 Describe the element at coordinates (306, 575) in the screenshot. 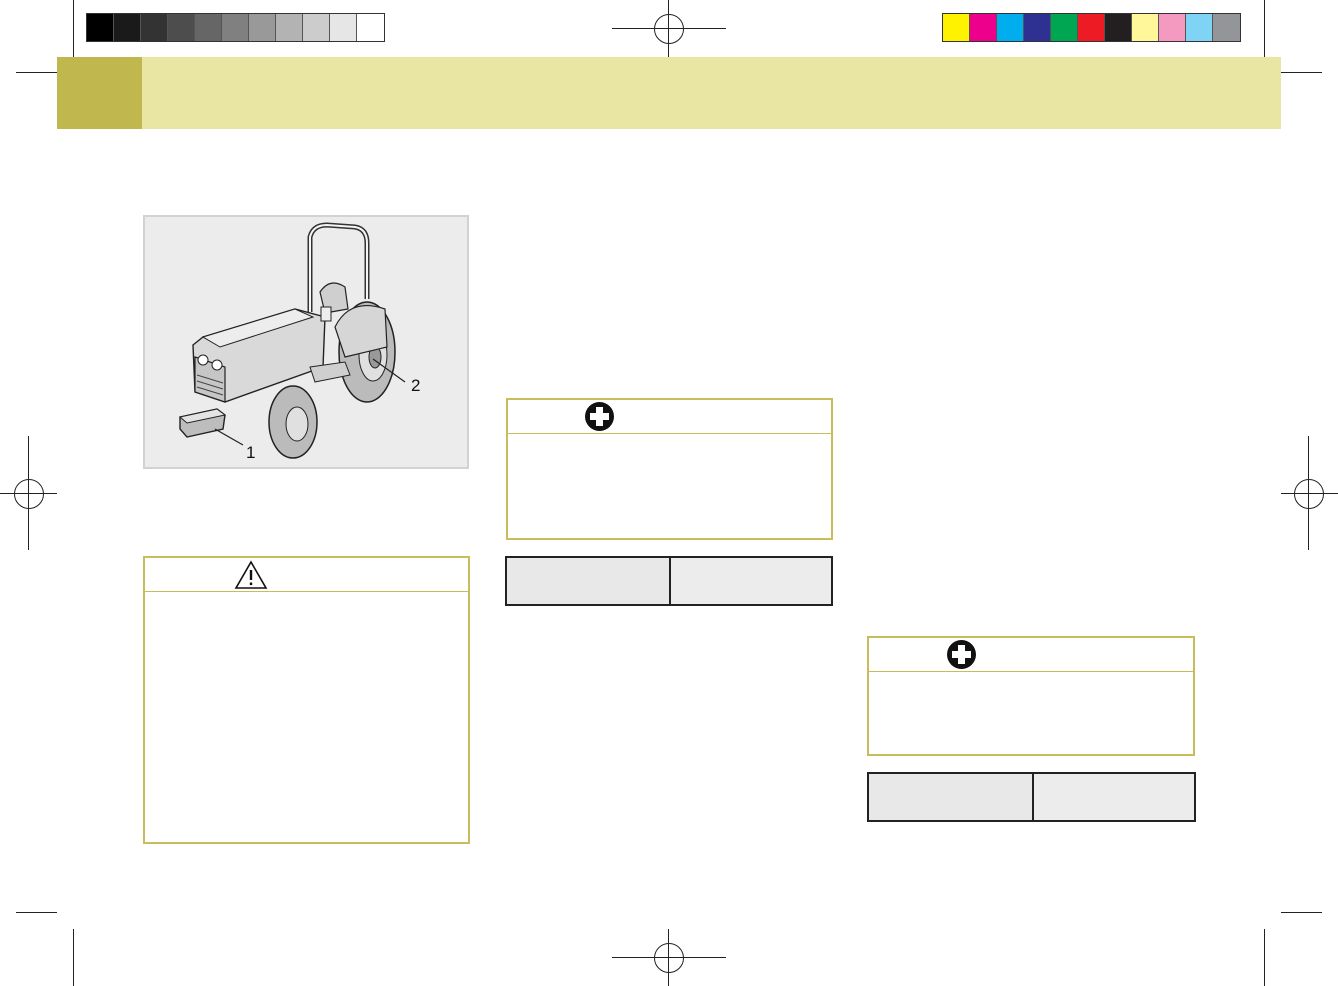

I see `warning-box-header` at that location.